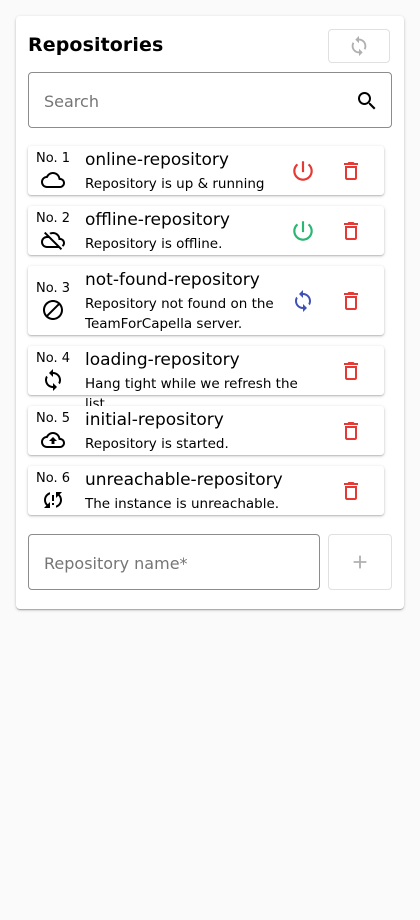  I want to click on cloud-icon, so click(53, 180).